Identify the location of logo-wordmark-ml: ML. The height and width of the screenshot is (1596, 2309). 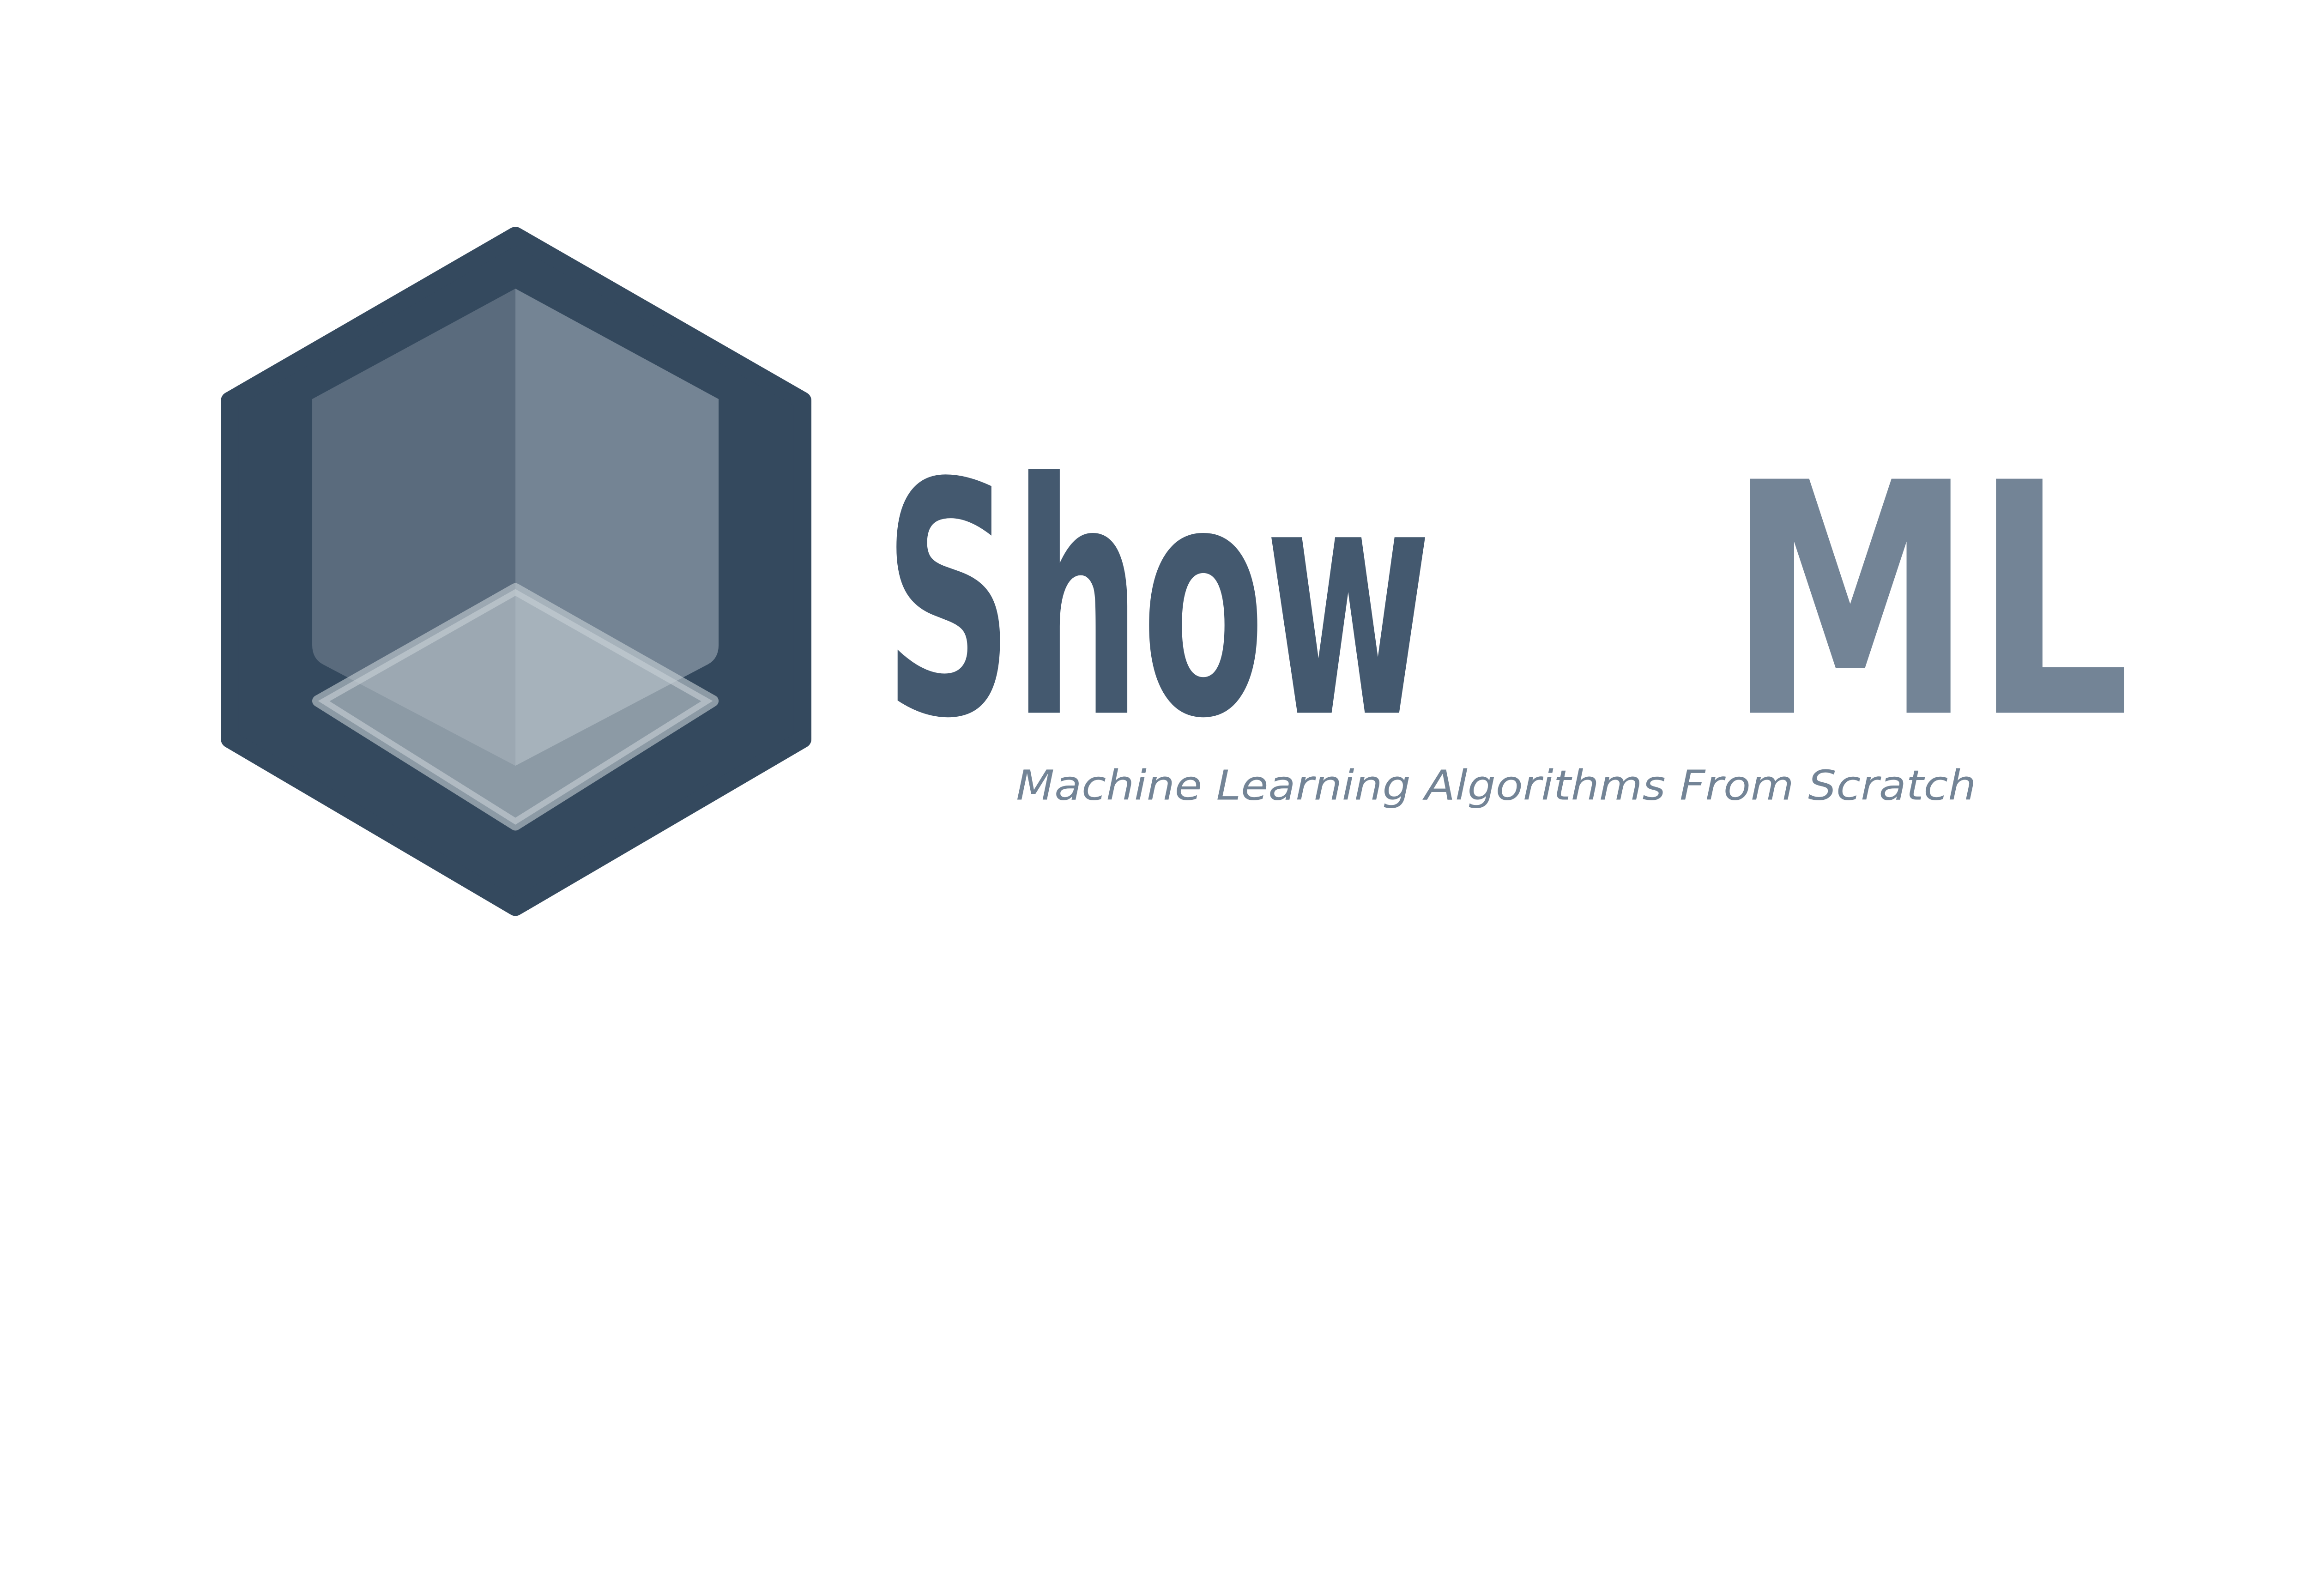
(1929, 601).